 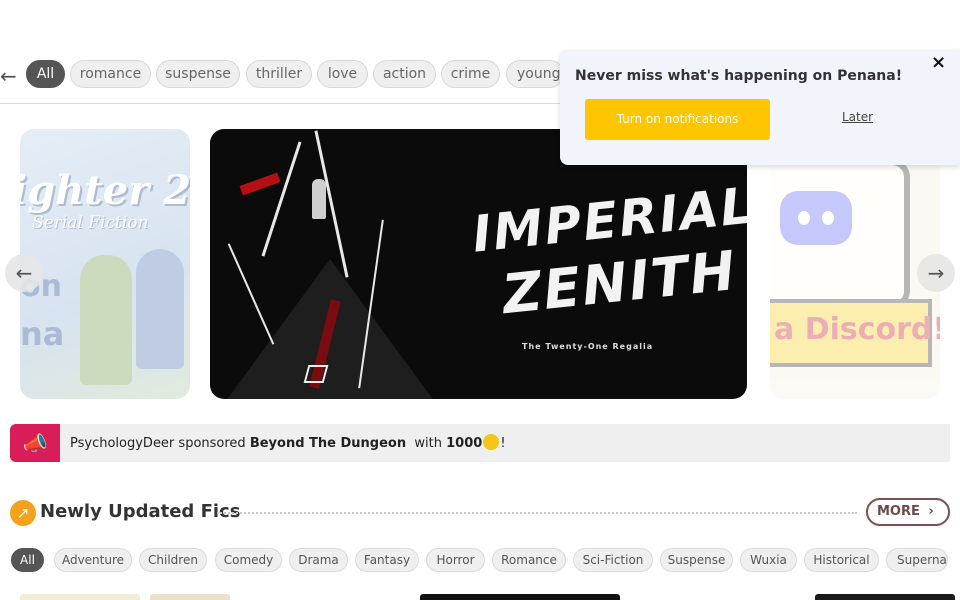 What do you see at coordinates (857, 329) in the screenshot?
I see `slide-title: a Discord!` at bounding box center [857, 329].